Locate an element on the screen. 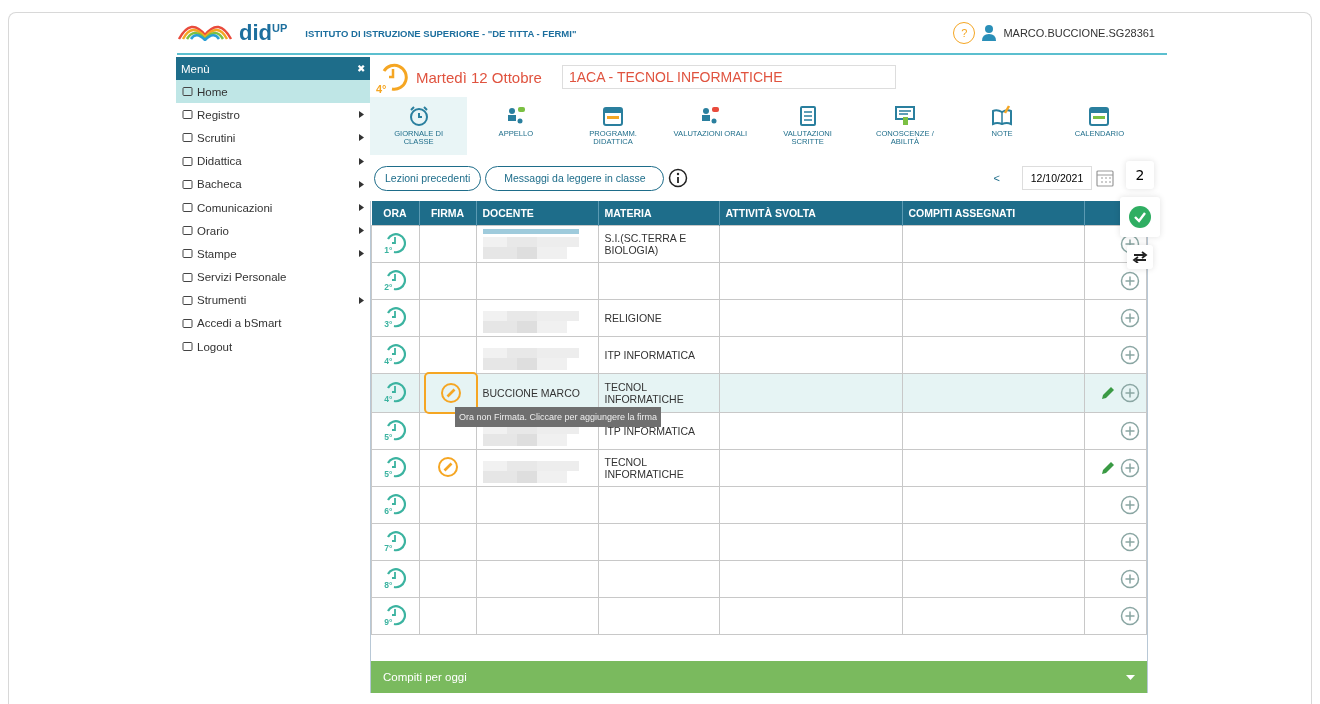 The image size is (1320, 704). menu-item: Stampe is located at coordinates (273, 254).